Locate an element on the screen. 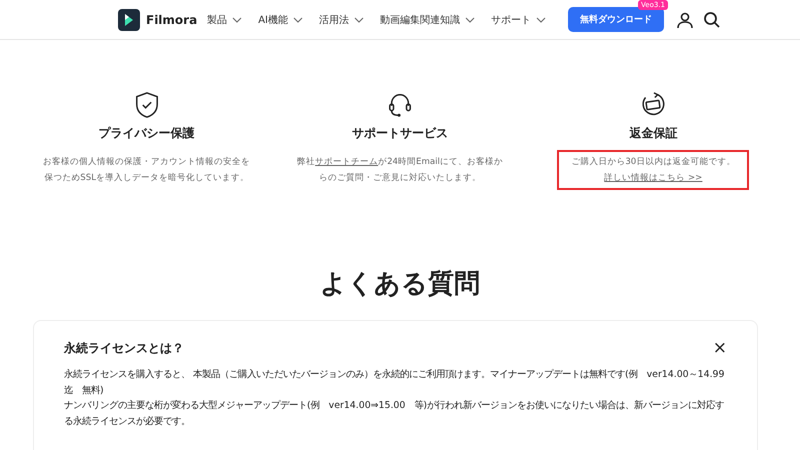 This screenshot has width=800, height=450. nav-menu-item: 動画編集関連知識 is located at coordinates (427, 19).